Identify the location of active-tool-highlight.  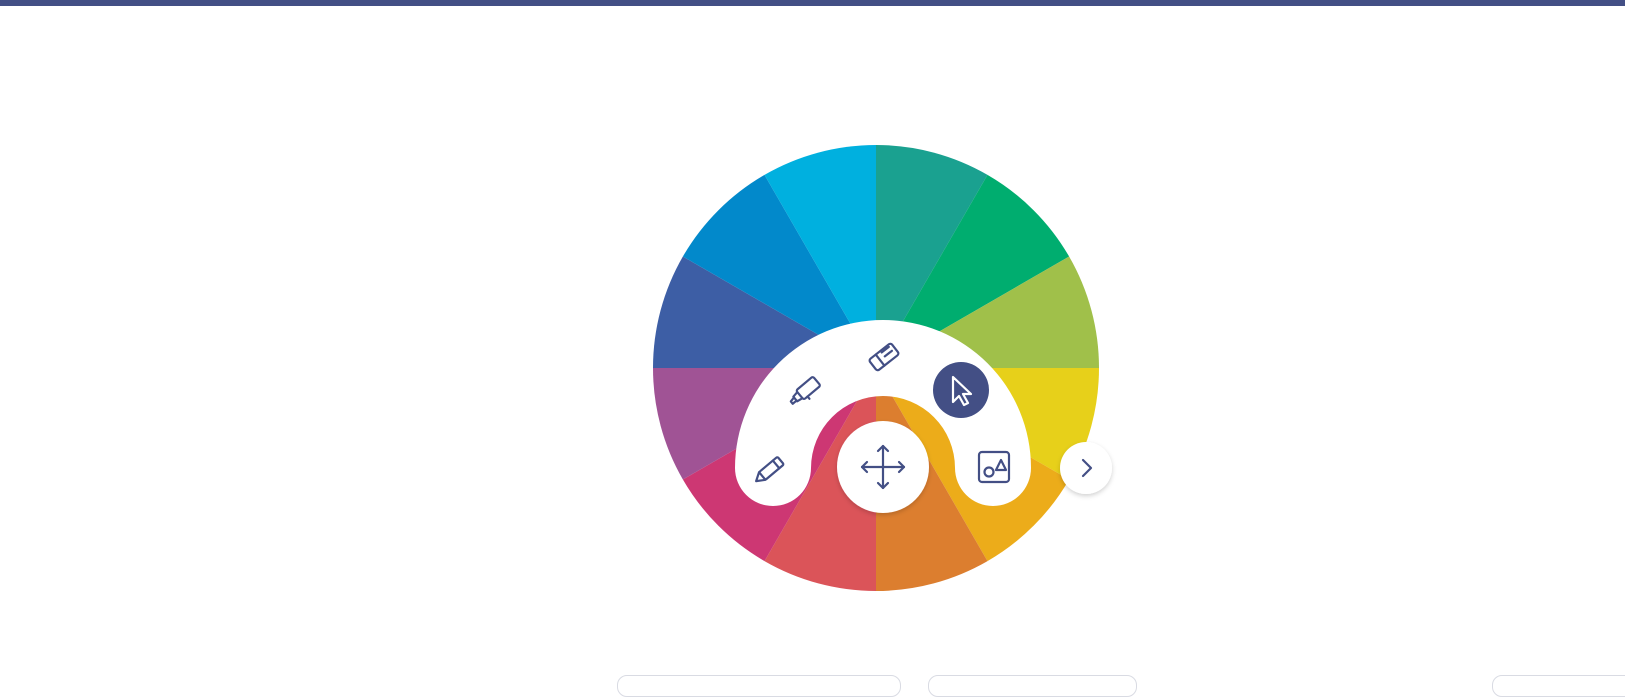
(961, 390).